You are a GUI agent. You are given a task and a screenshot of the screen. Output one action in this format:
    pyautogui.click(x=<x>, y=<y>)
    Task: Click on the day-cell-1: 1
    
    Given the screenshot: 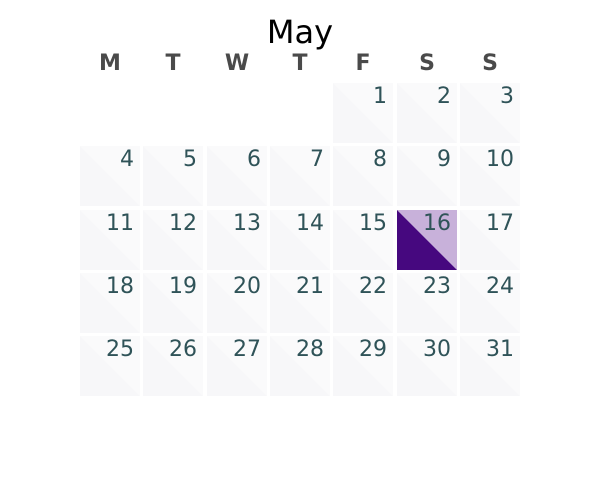 What is the action you would take?
    pyautogui.click(x=363, y=113)
    